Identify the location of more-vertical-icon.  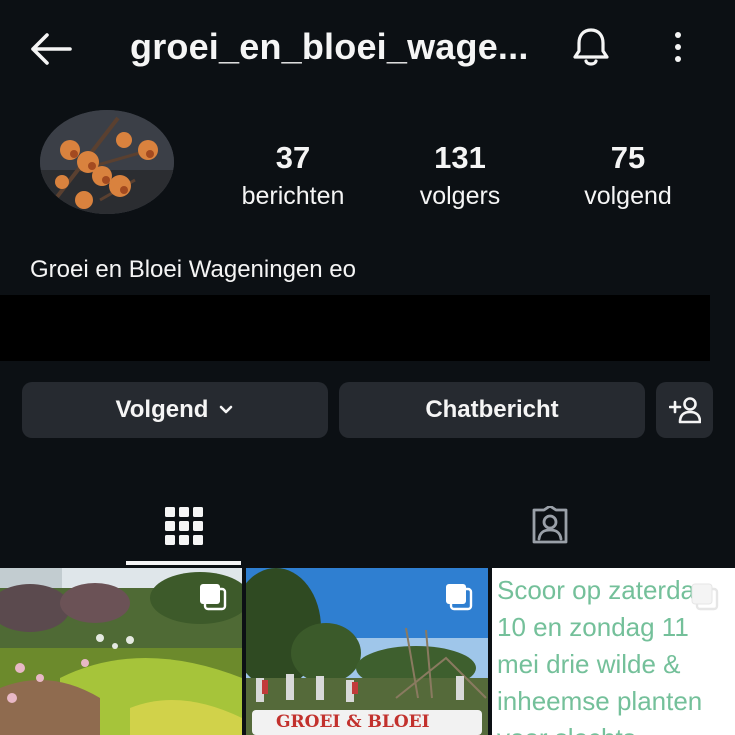
(678, 47).